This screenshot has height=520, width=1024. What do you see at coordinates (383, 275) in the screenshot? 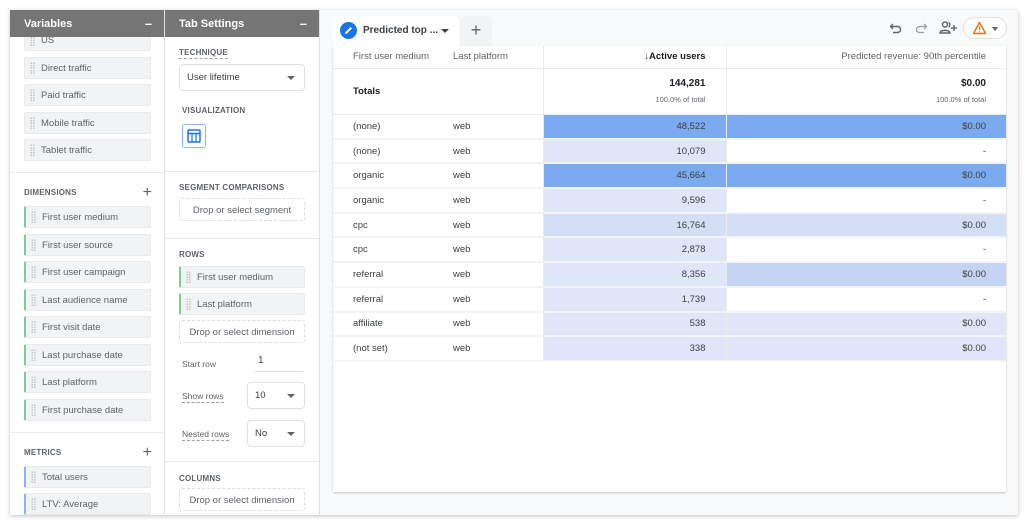
I see `cell-first-user-medium: referral` at bounding box center [383, 275].